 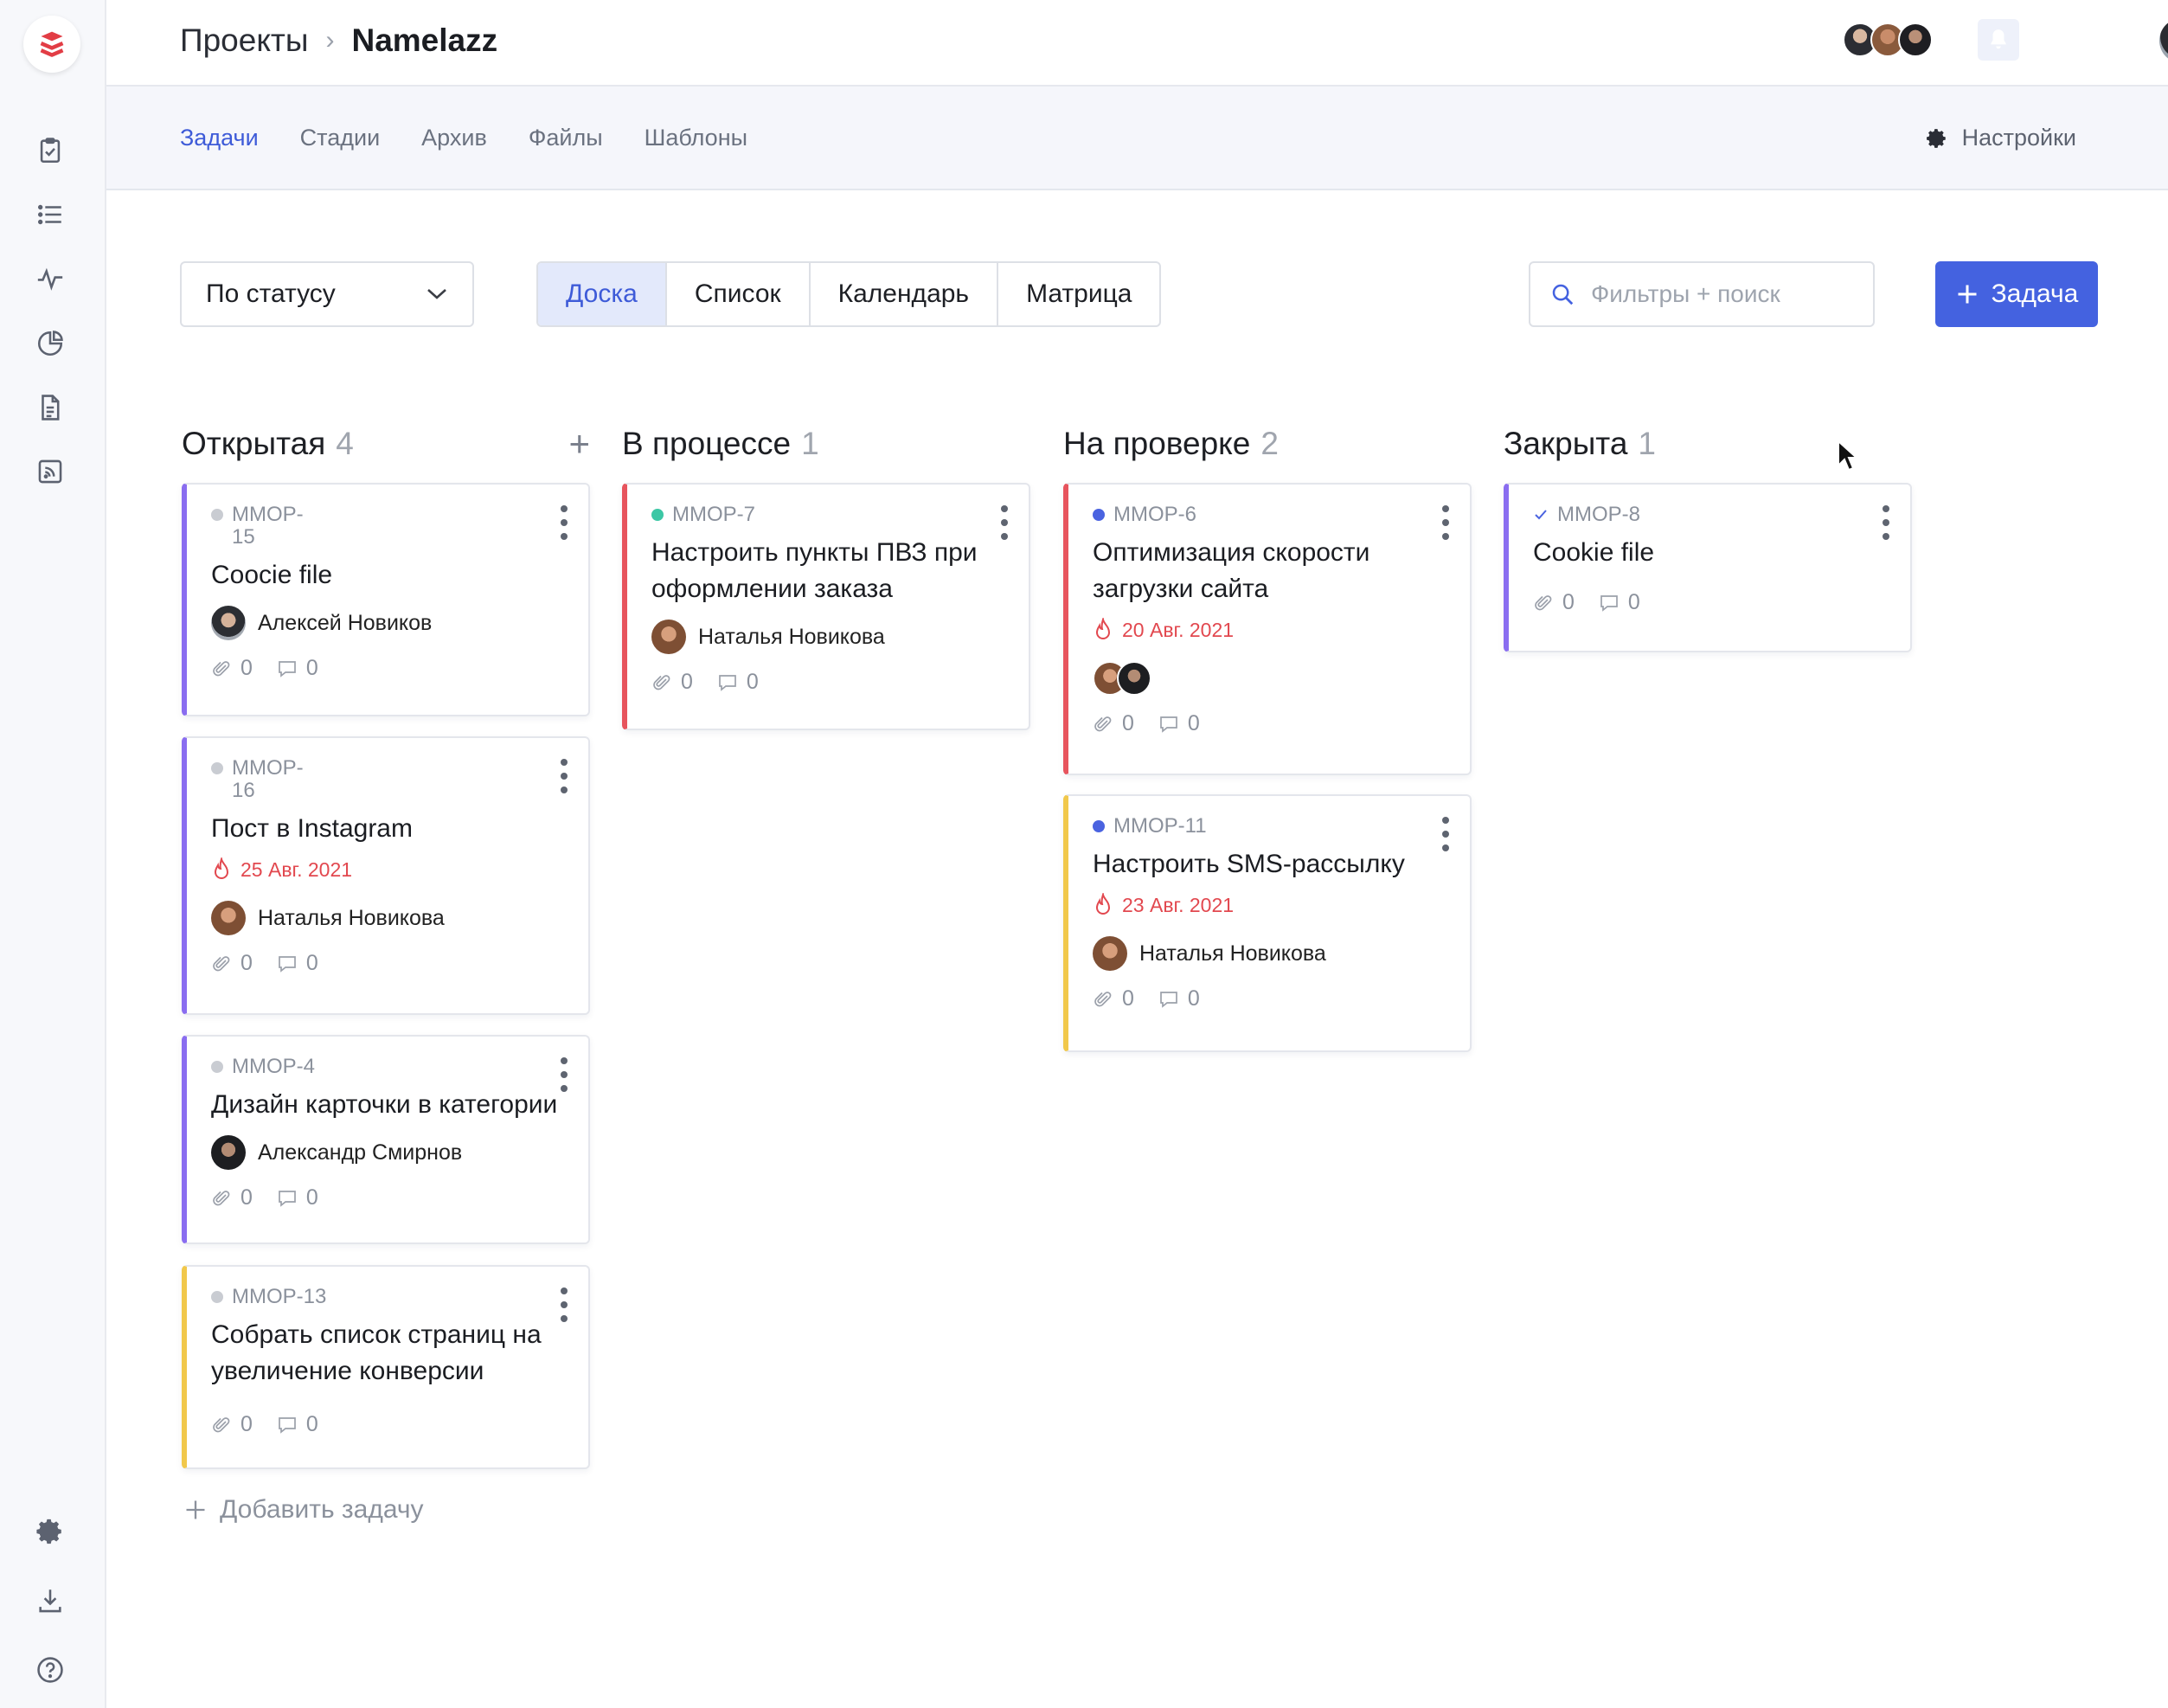 What do you see at coordinates (50, 344) in the screenshot?
I see `chart-icon` at bounding box center [50, 344].